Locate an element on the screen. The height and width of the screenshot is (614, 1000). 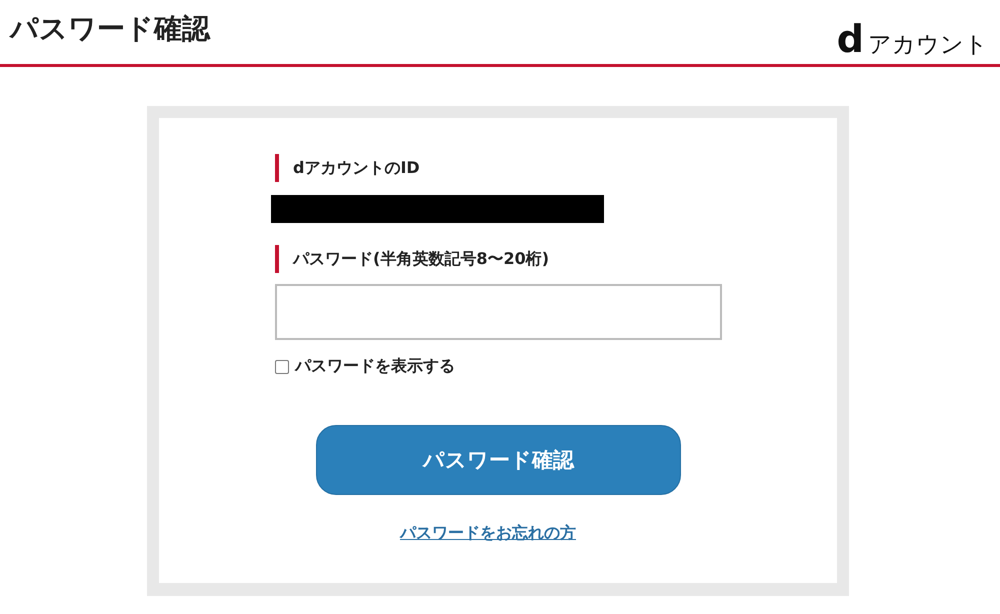
field-label: パスワード(半角英数記号8〜20桁) is located at coordinates (556, 259).